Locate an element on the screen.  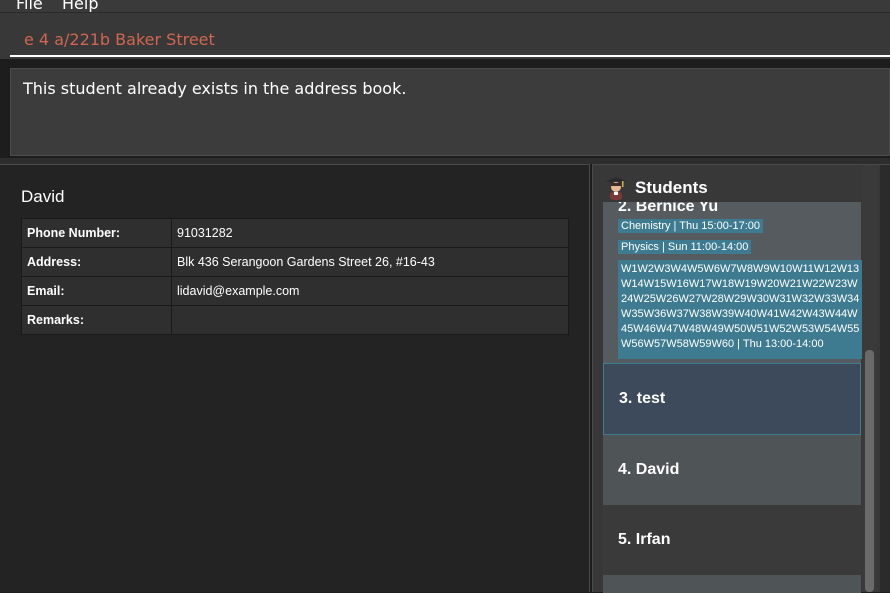
details-student-name: David is located at coordinates (43, 196).